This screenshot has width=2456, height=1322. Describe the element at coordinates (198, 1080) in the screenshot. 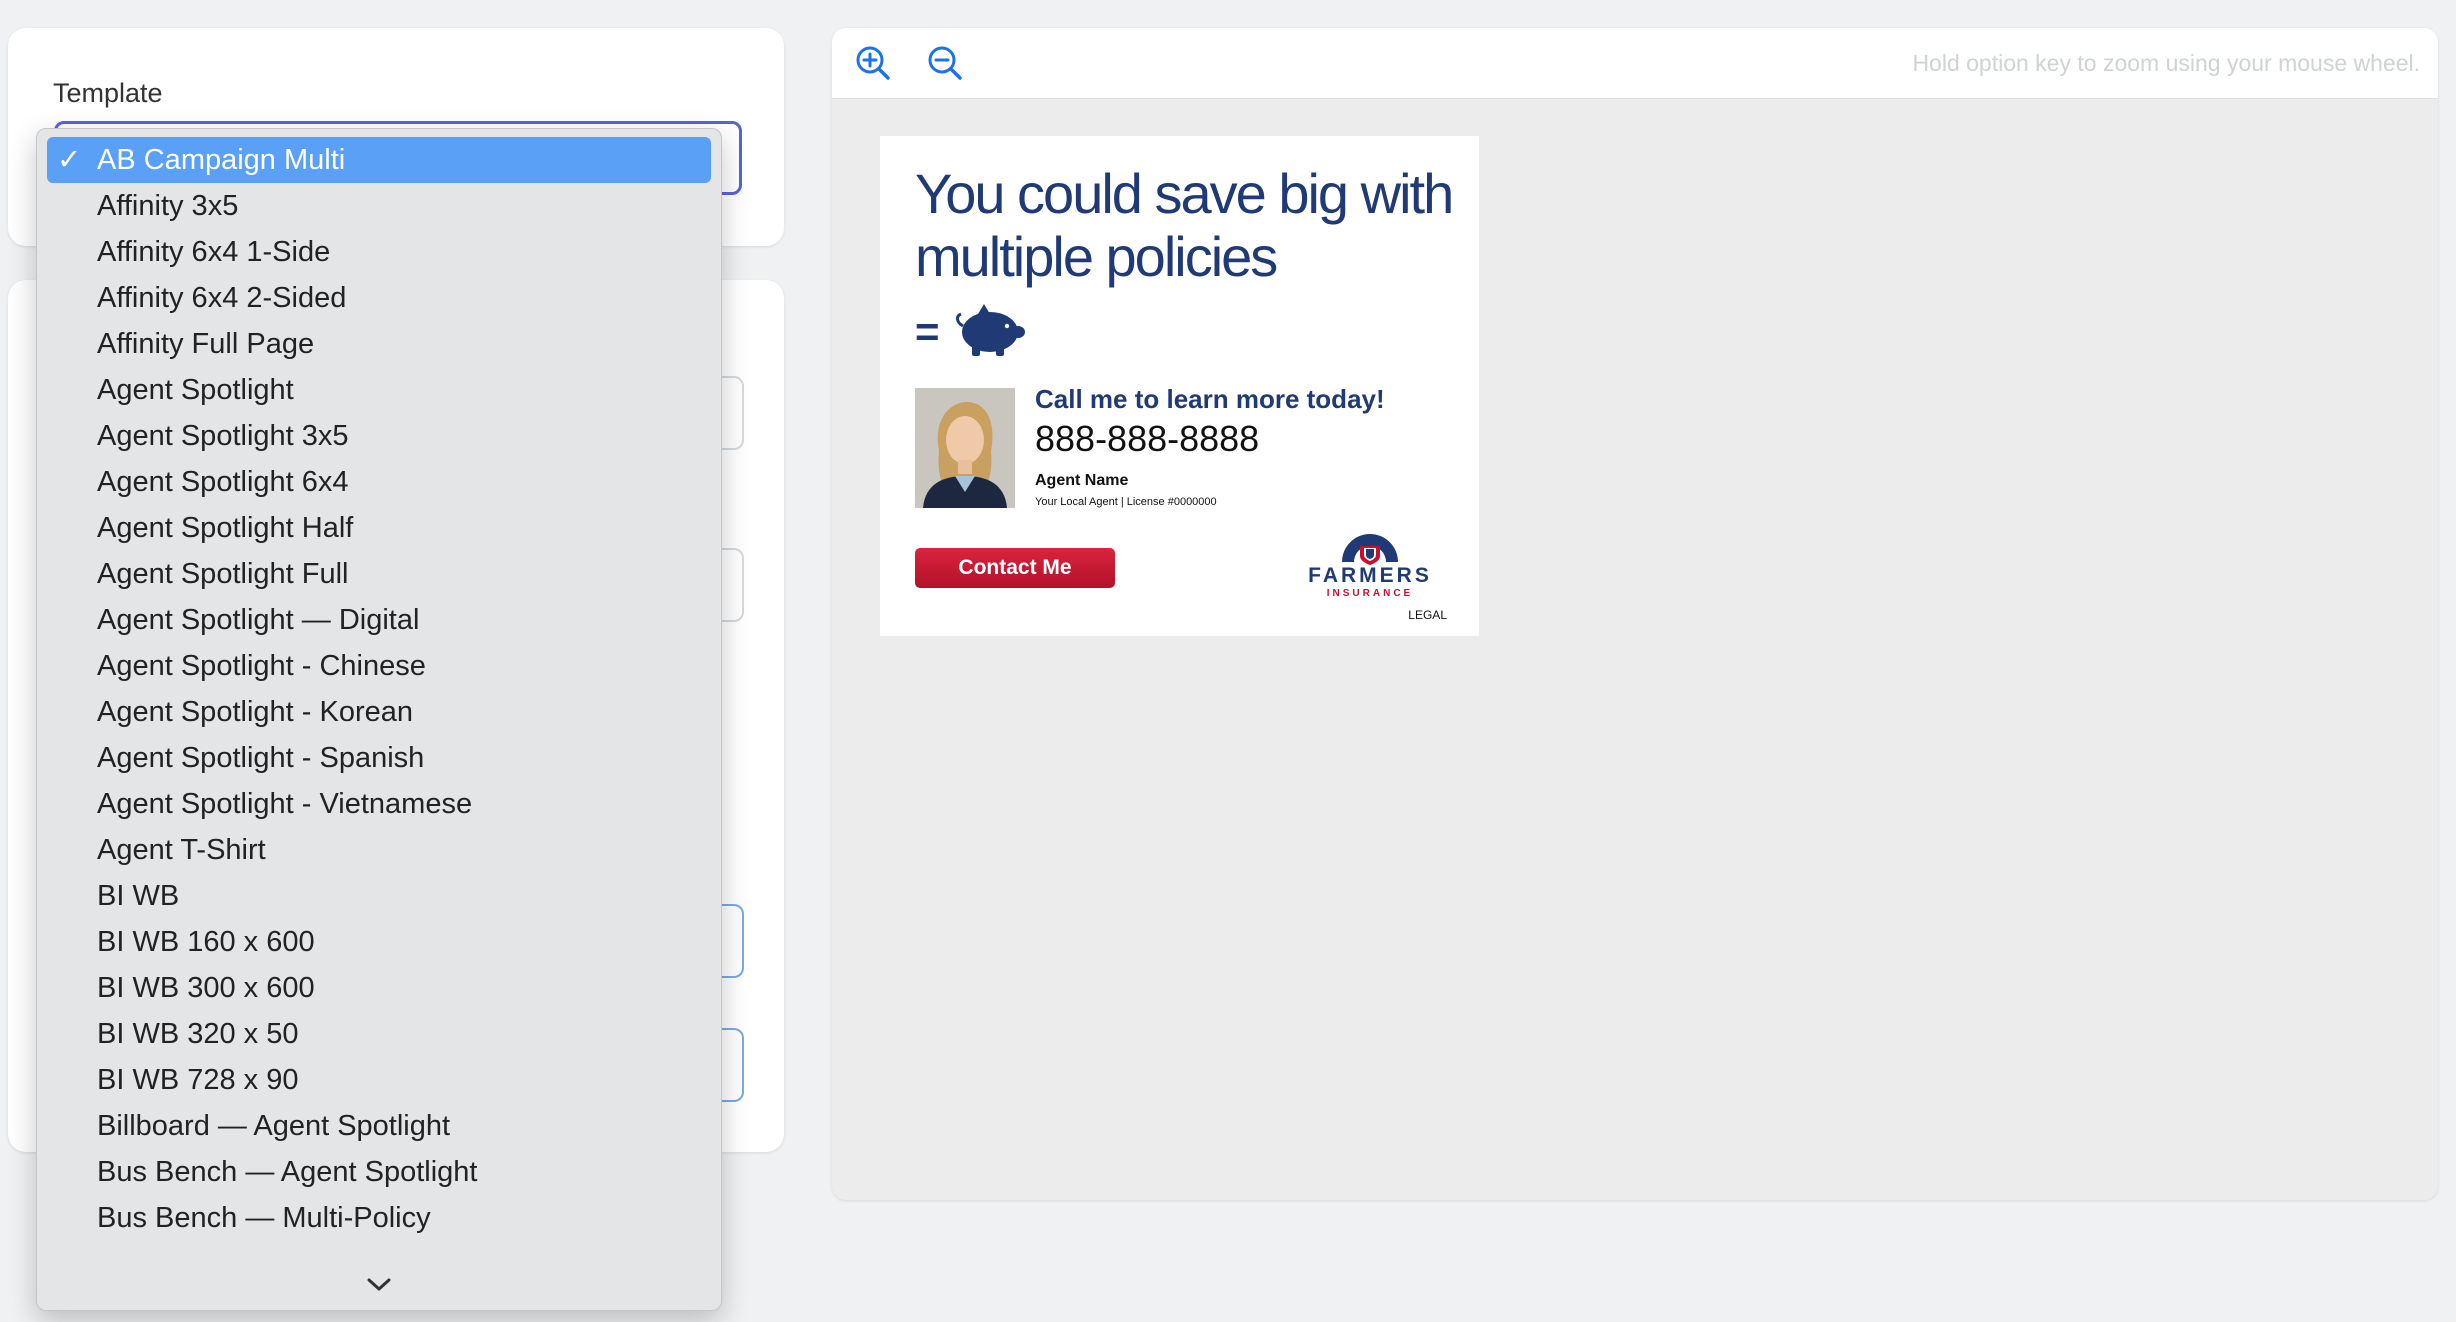

I see `dropdown-option-label: BI WB 728 x 90` at that location.